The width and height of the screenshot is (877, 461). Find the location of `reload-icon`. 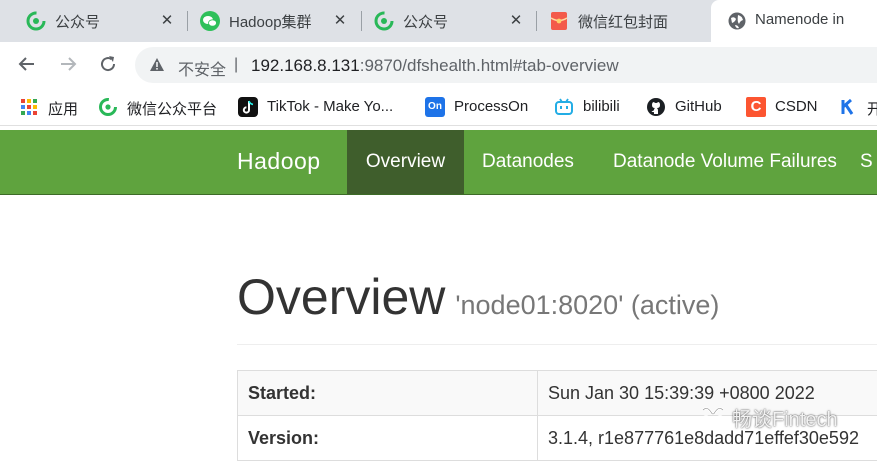

reload-icon is located at coordinates (108, 64).